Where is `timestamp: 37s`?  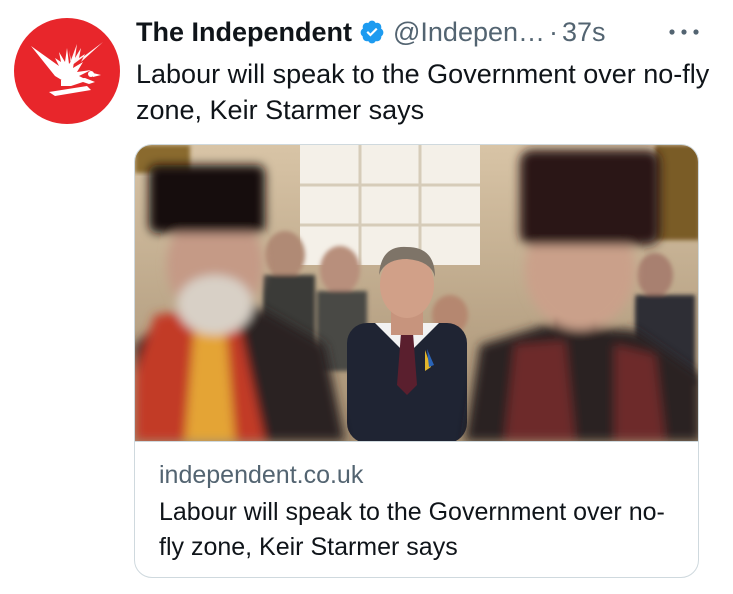 timestamp: 37s is located at coordinates (584, 32).